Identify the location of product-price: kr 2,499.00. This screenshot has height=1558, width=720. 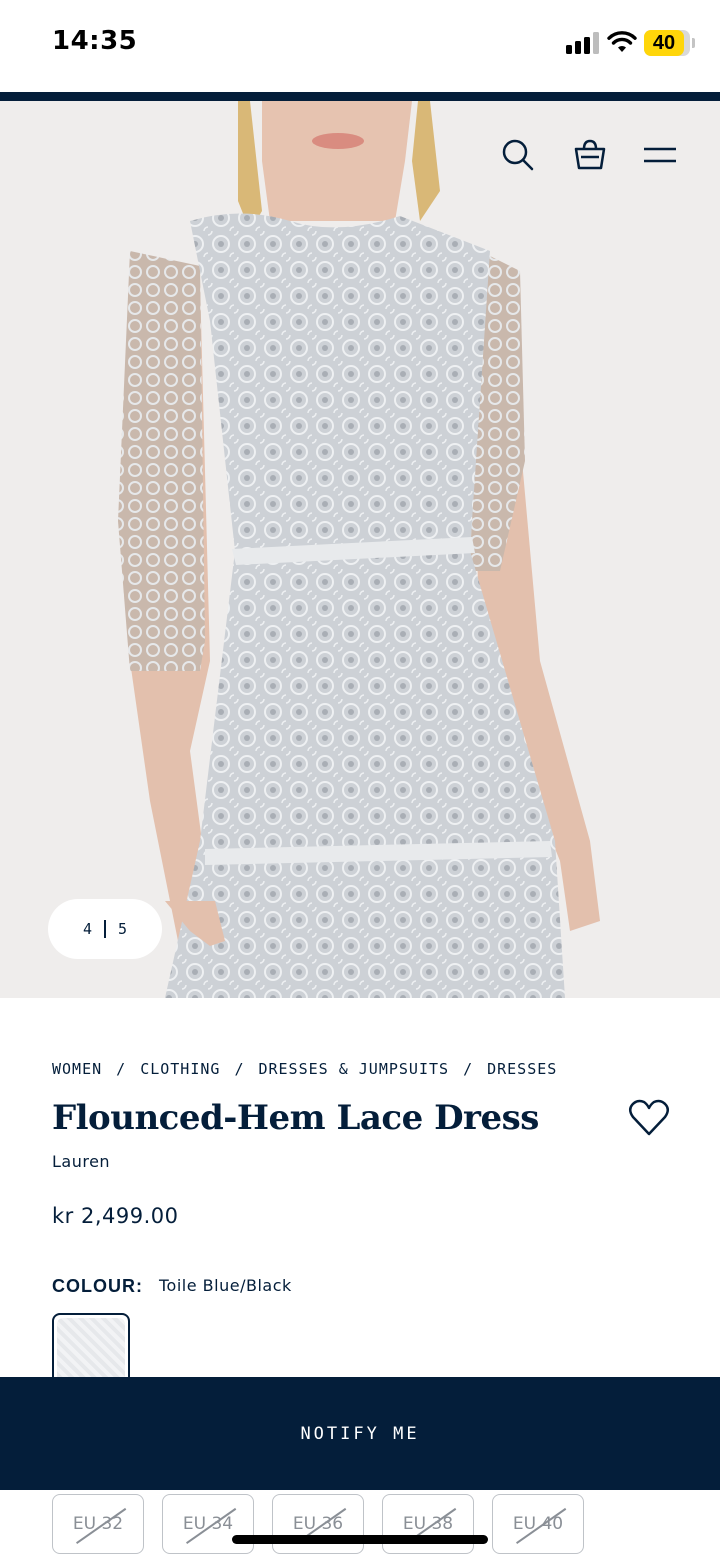
(115, 1216).